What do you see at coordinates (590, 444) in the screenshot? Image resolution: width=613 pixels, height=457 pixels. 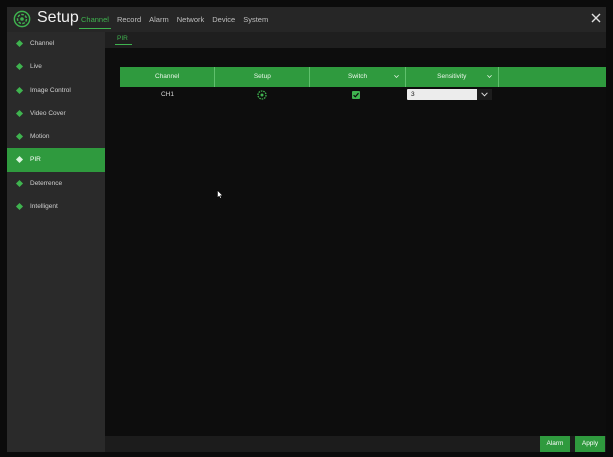 I see `apply-button: Apply` at bounding box center [590, 444].